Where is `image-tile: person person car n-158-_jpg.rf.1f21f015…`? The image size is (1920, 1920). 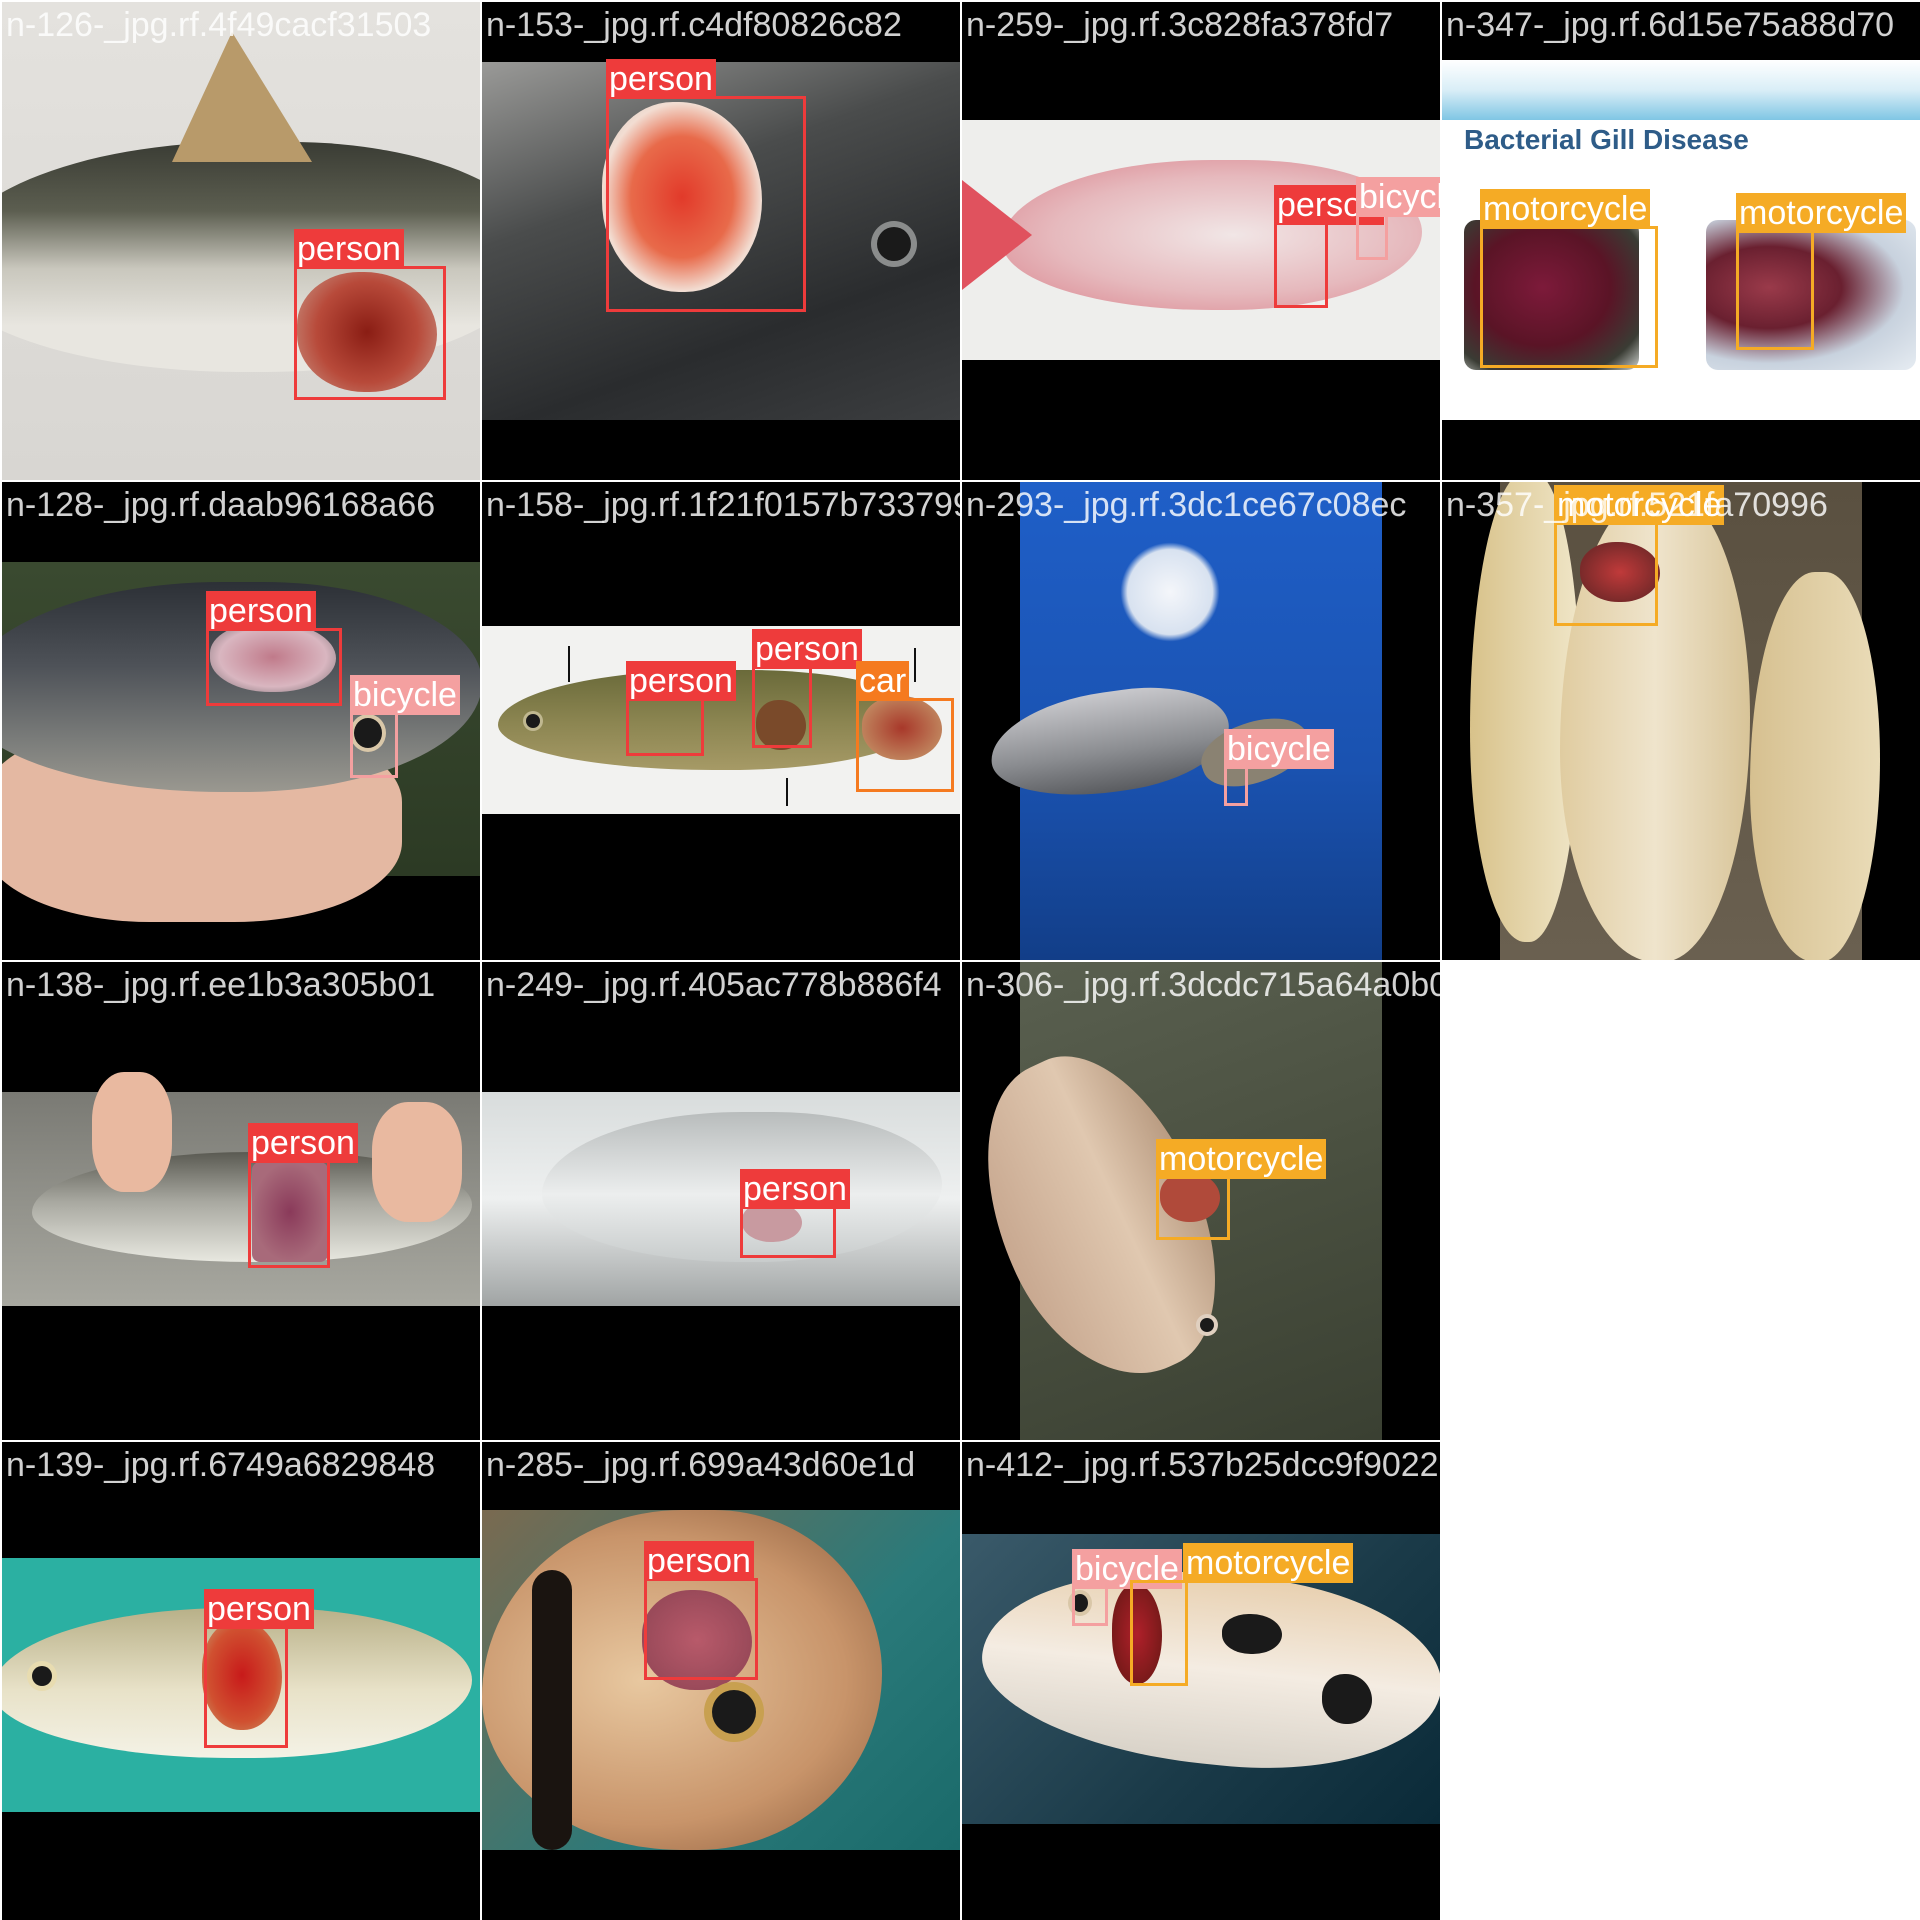
image-tile: person person car n-158-_jpg.rf.1f21f015… is located at coordinates (721, 721).